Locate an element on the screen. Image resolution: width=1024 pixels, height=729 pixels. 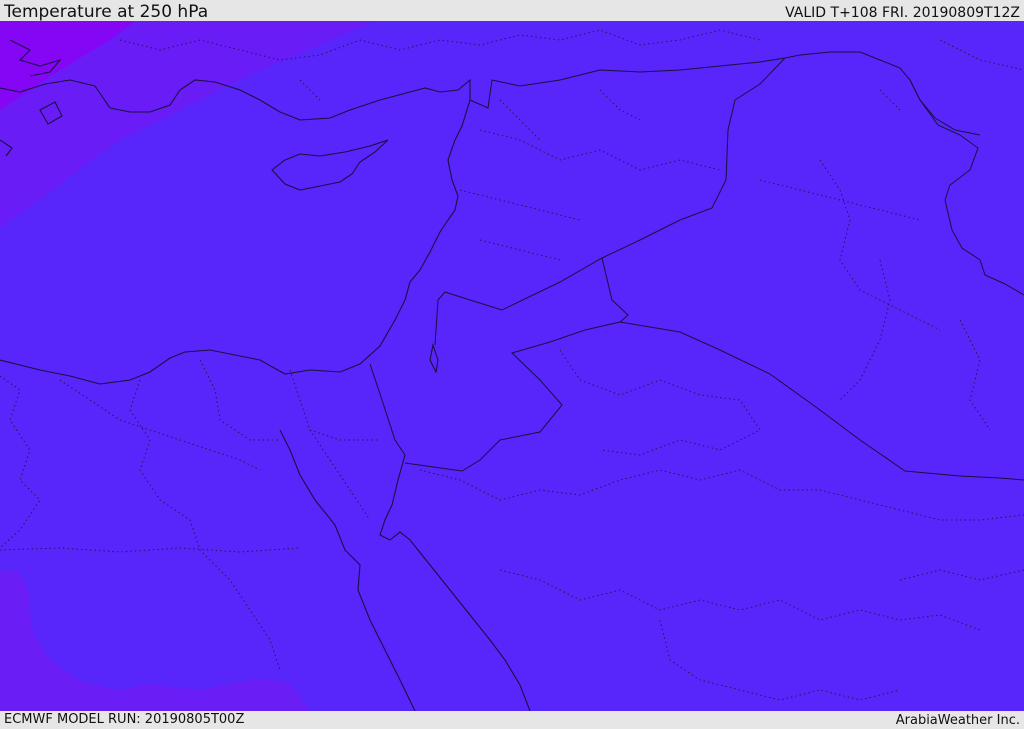
credit-label: ArabiaWeather Inc. is located at coordinates (957, 720).